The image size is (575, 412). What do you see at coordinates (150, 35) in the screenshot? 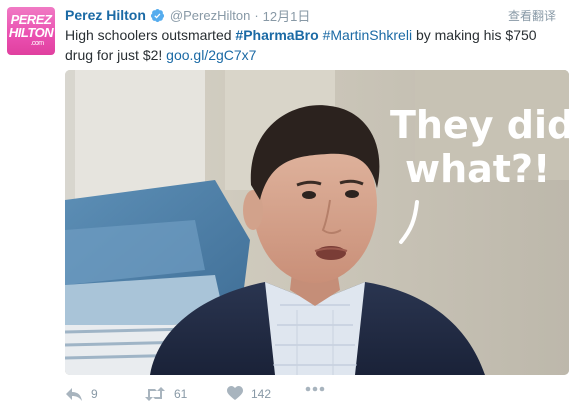
I see `tweet-text-before: High schoolers outsmarted` at bounding box center [150, 35].